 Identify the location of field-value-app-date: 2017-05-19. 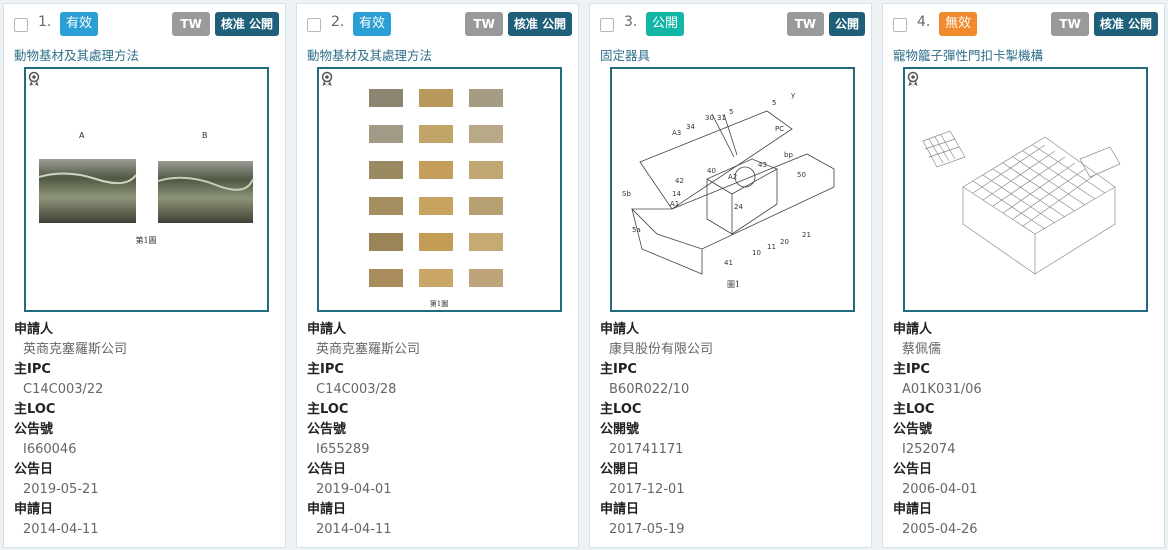
(647, 529).